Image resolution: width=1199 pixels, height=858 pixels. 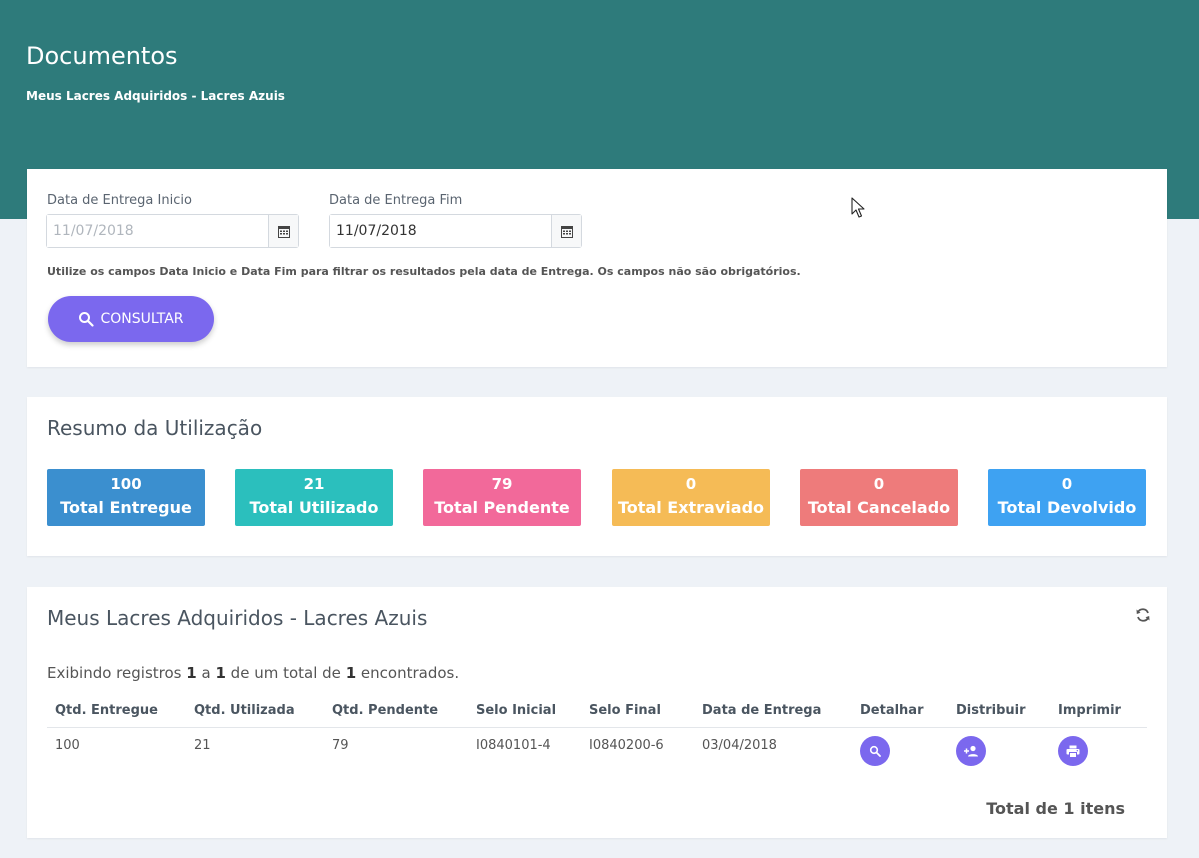 I want to click on stat-total-entregue: 100 Total Entregue, so click(x=126, y=497).